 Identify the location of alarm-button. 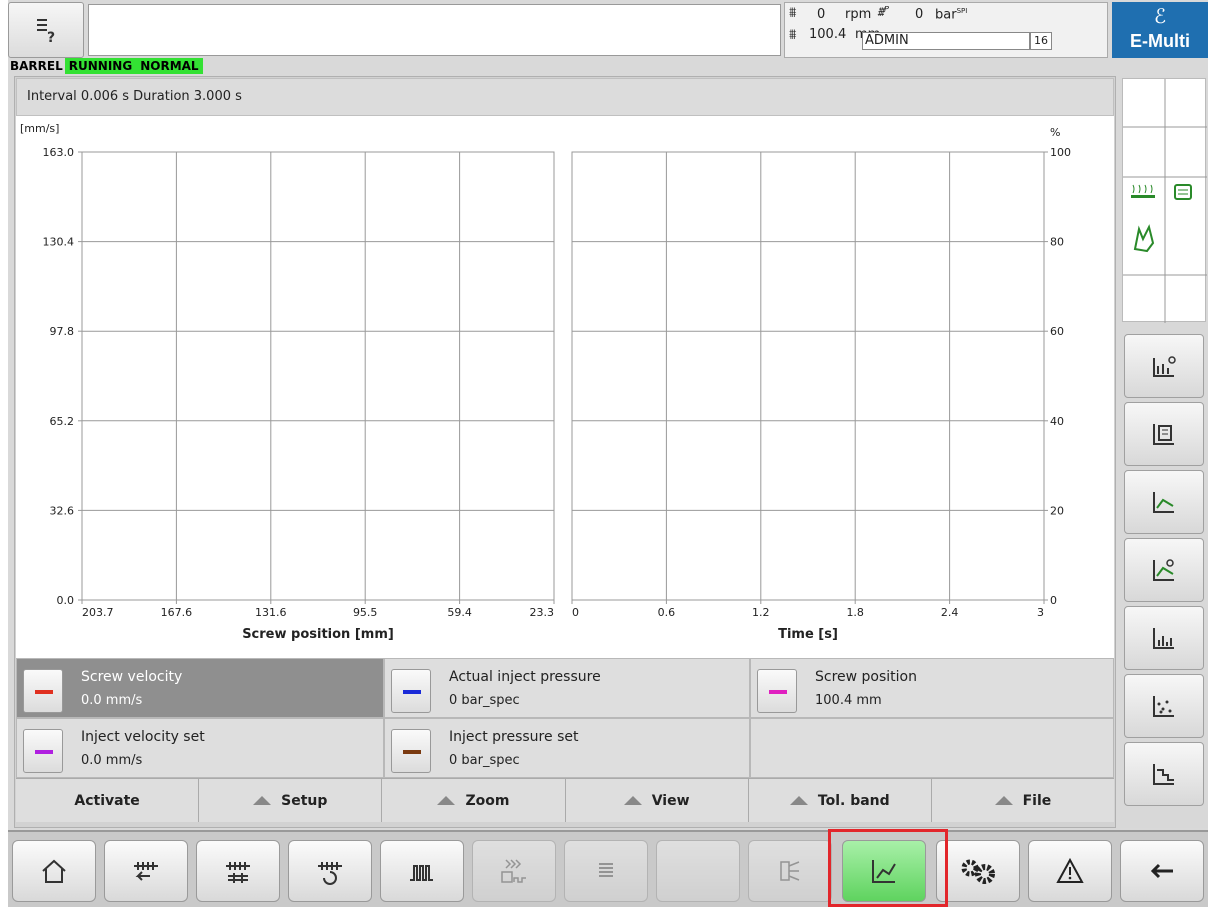
(1070, 871).